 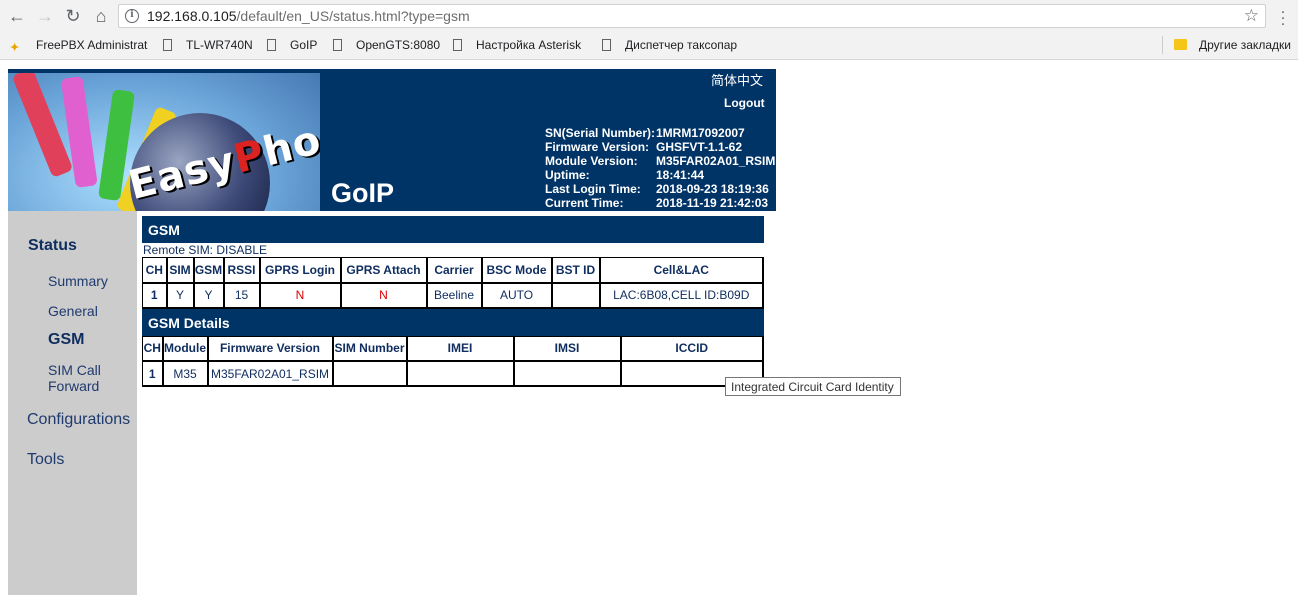 What do you see at coordinates (567, 348) in the screenshot?
I see `column-header: IMSI` at bounding box center [567, 348].